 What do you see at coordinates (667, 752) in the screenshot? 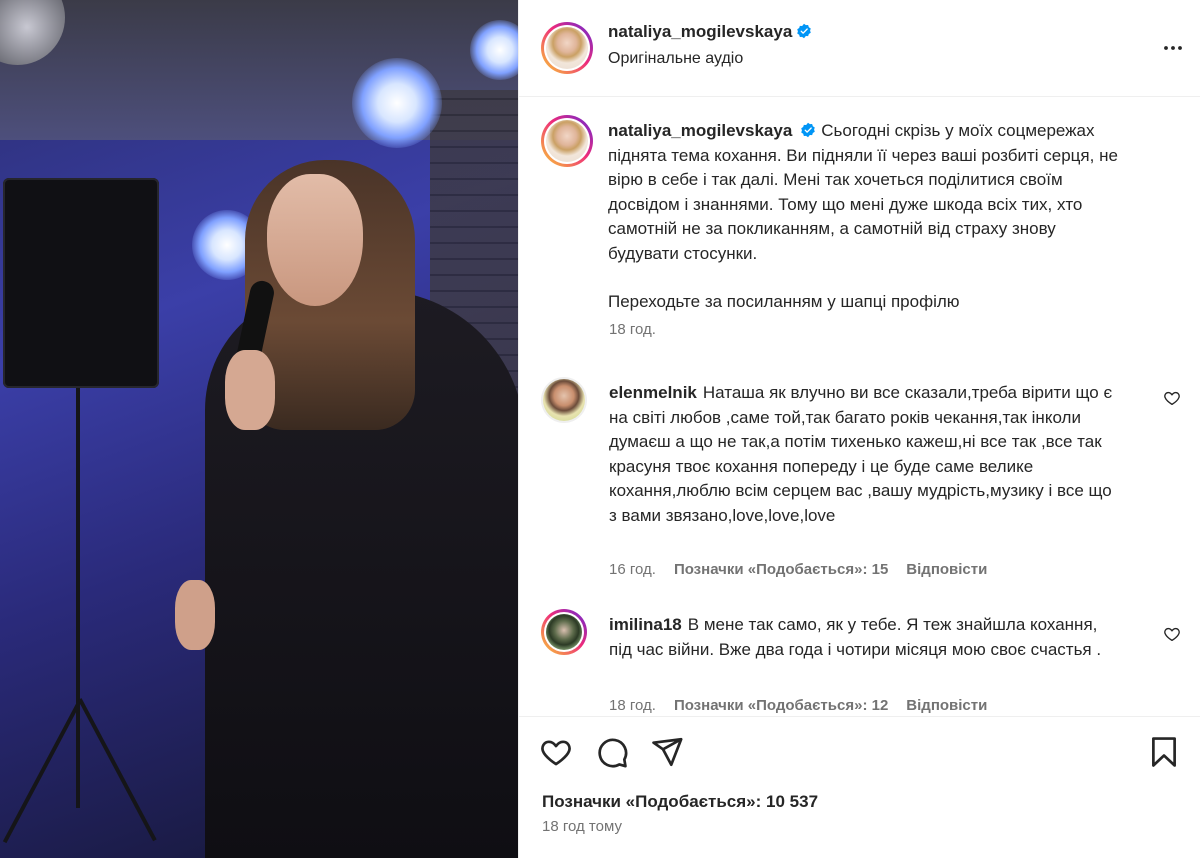
I see `share-icon` at bounding box center [667, 752].